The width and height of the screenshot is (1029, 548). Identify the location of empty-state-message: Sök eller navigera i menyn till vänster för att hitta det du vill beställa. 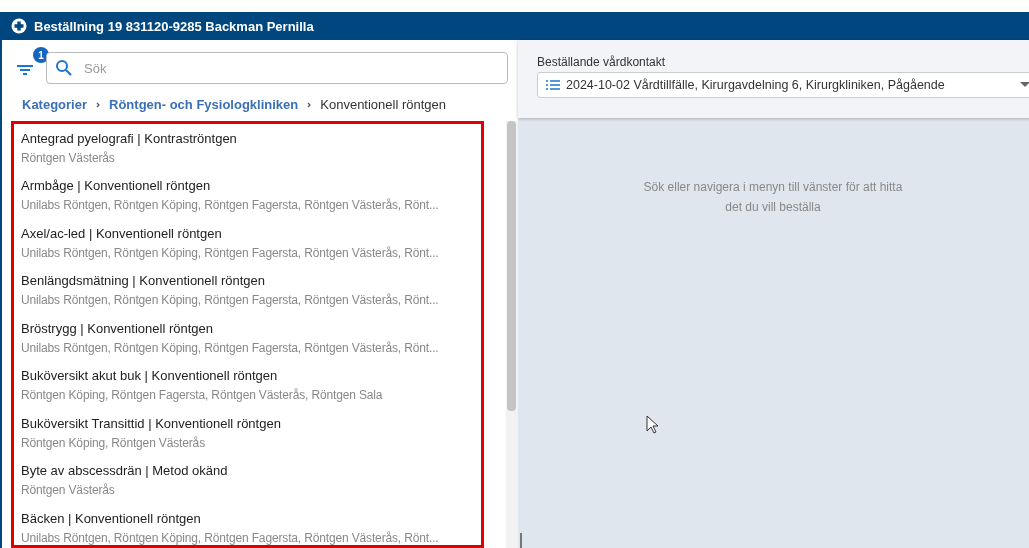
(773, 197).